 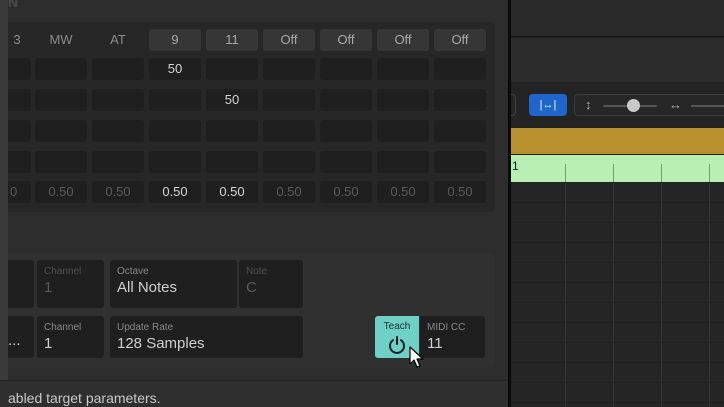 What do you see at coordinates (206, 337) in the screenshot?
I see `update-rate-field: Update Rate 128 Samples` at bounding box center [206, 337].